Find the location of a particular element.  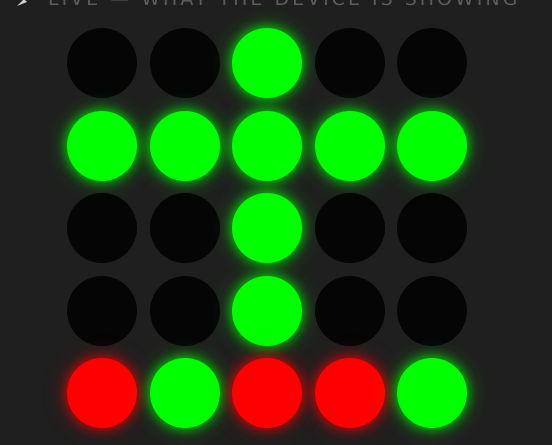

led-r1-c1-off is located at coordinates (102, 63).